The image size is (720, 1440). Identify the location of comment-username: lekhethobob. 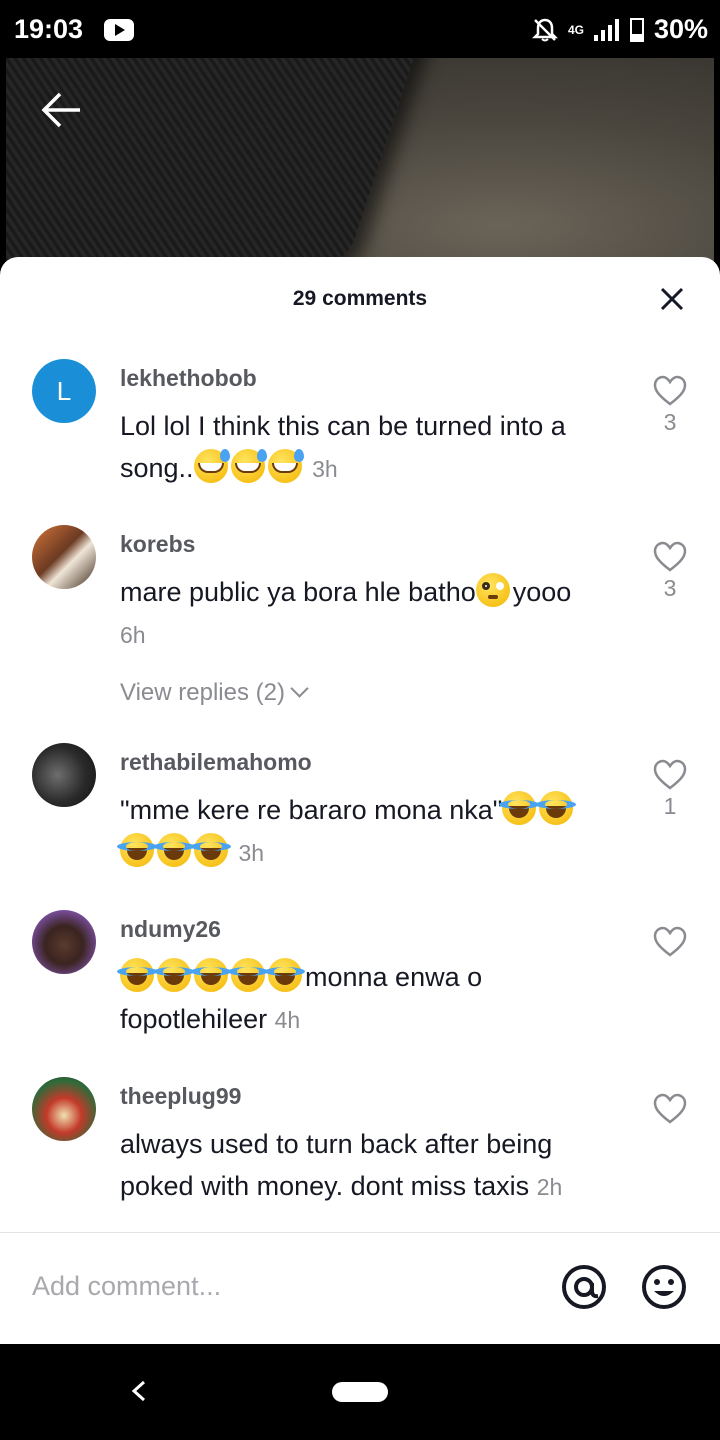
(188, 378).